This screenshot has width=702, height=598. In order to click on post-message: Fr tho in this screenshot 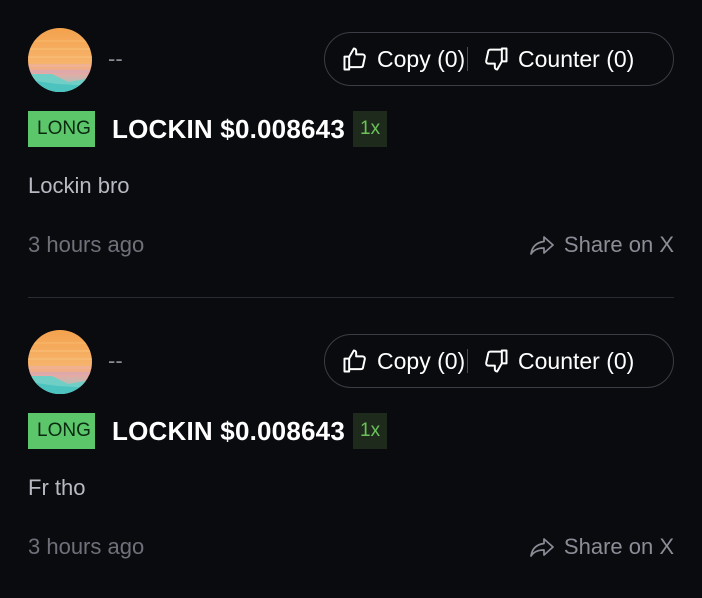, I will do `click(57, 487)`.